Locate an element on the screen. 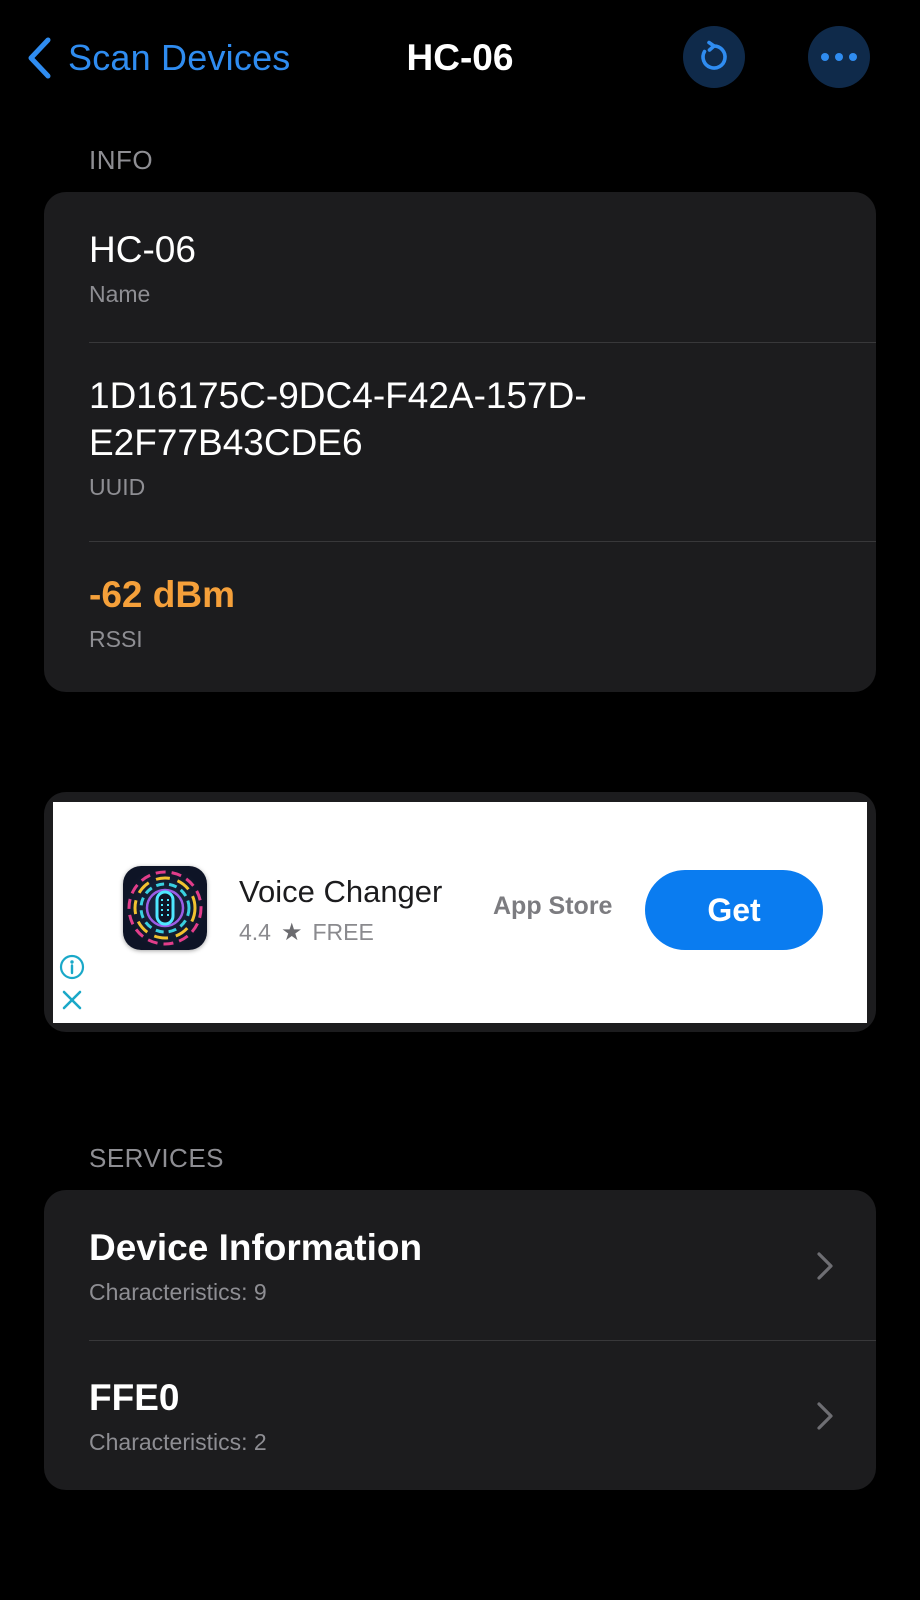 The width and height of the screenshot is (920, 1600). back-button: Scan Devices is located at coordinates (158, 58).